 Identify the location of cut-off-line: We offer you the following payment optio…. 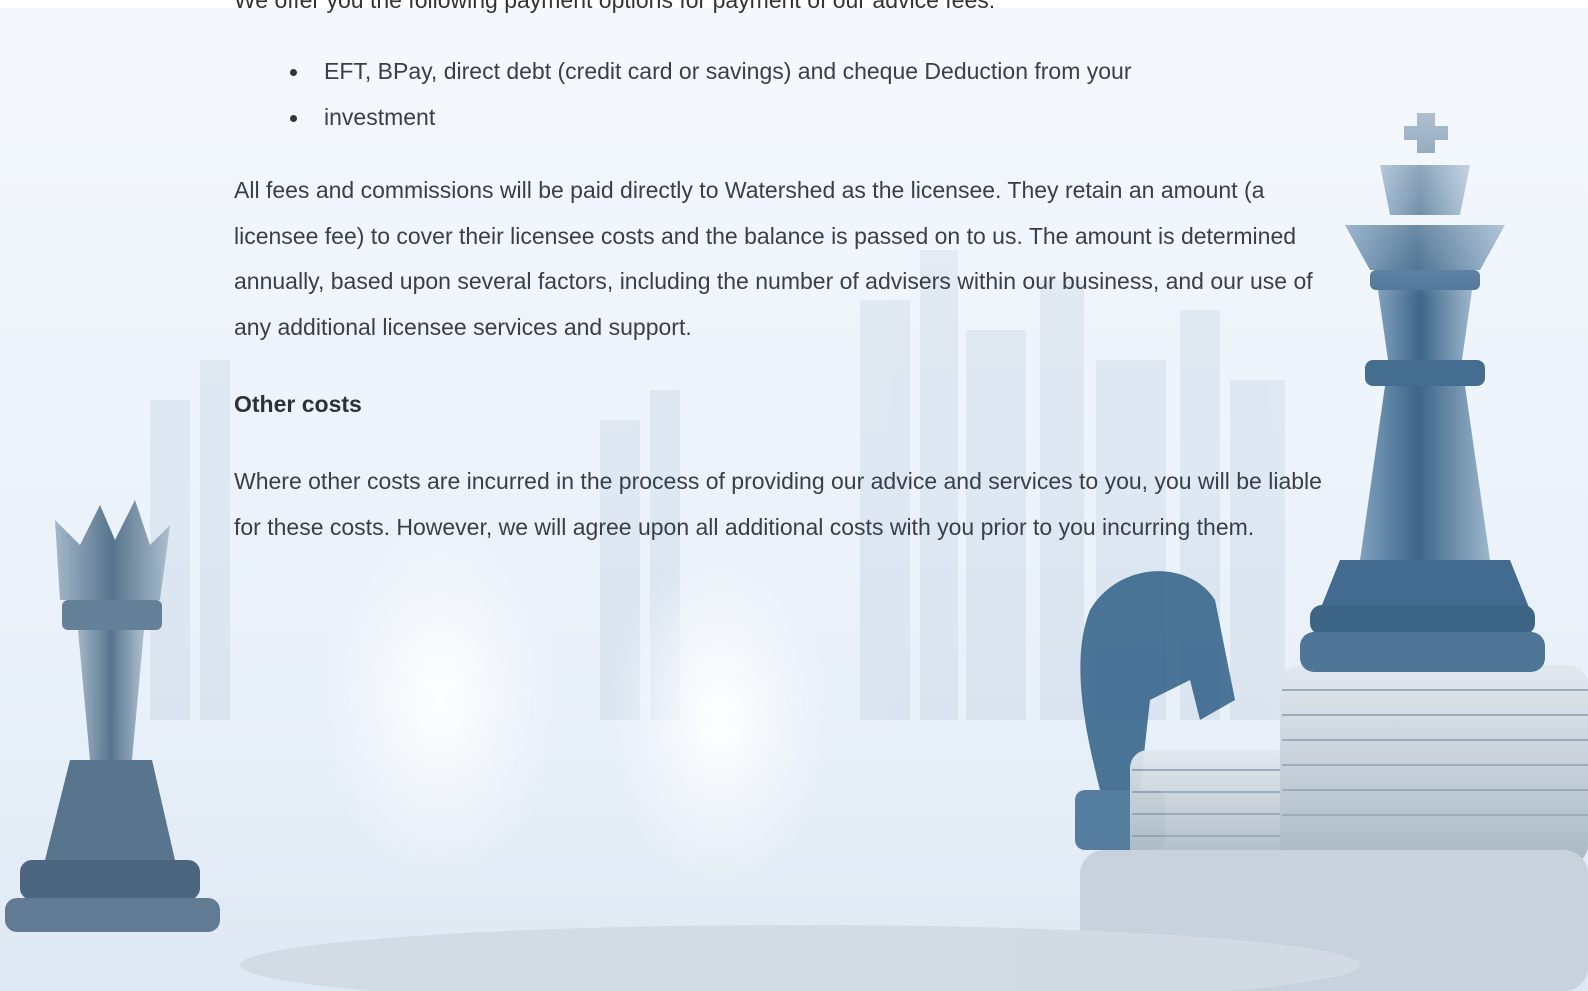
(615, 6).